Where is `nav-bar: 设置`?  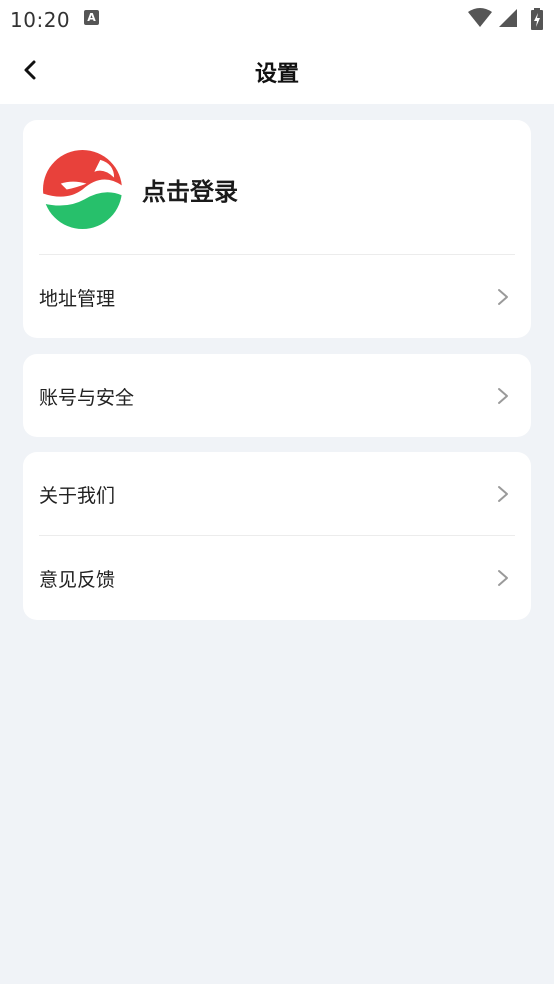 nav-bar: 设置 is located at coordinates (277, 71).